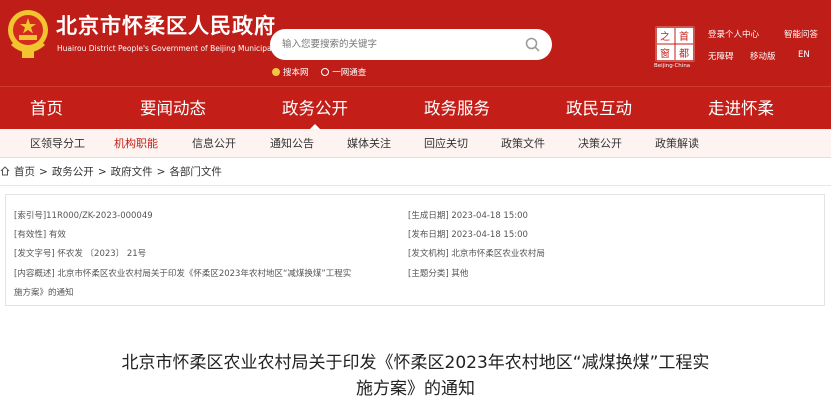  Describe the element at coordinates (468, 216) in the screenshot. I see `meta-created: [生成日期] 2023-04-18 15:00` at that location.